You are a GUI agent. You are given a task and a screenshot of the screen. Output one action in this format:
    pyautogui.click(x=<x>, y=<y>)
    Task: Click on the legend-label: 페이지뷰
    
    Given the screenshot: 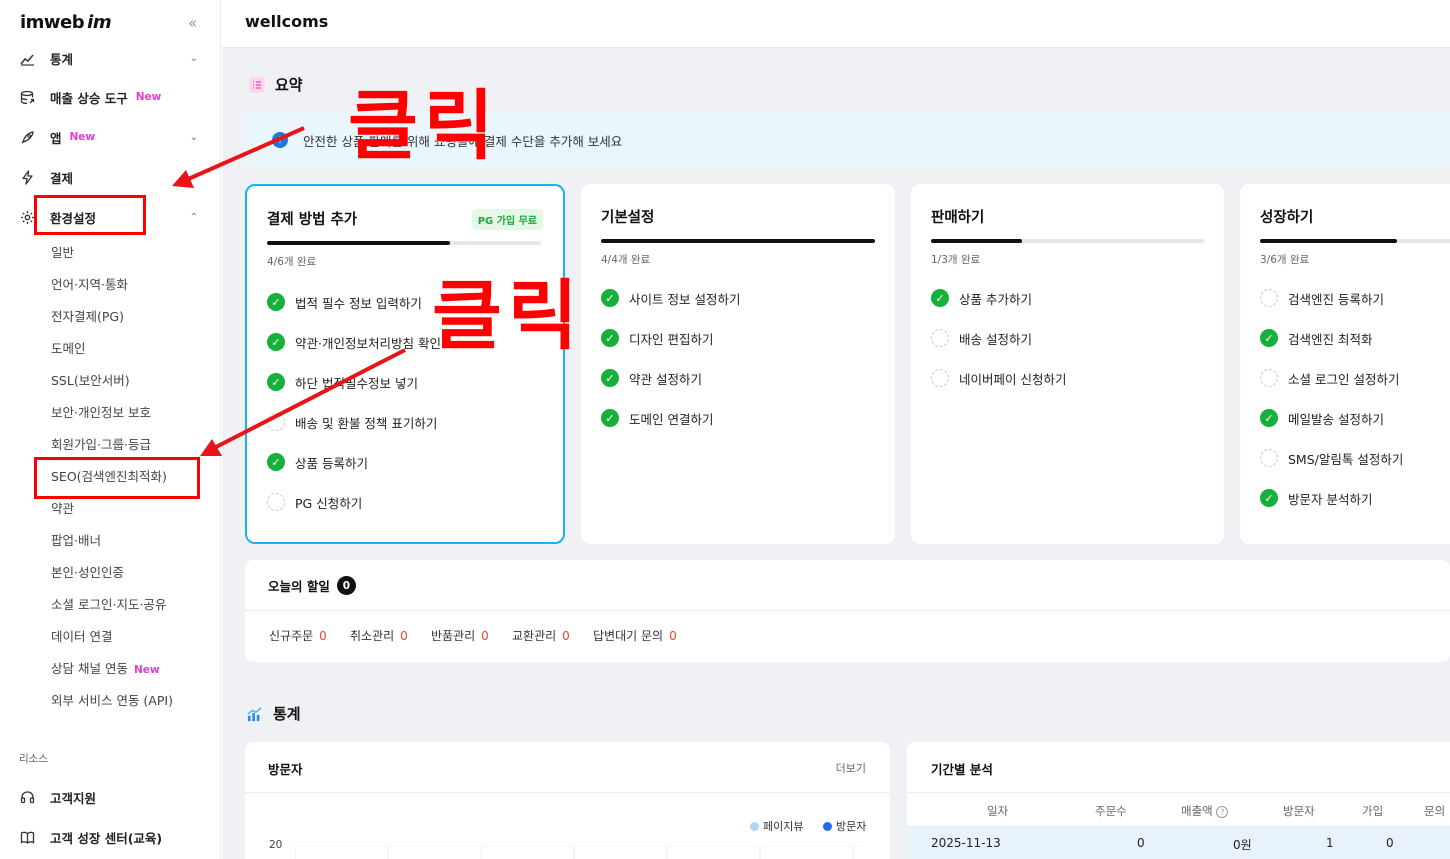 What is the action you would take?
    pyautogui.click(x=783, y=826)
    